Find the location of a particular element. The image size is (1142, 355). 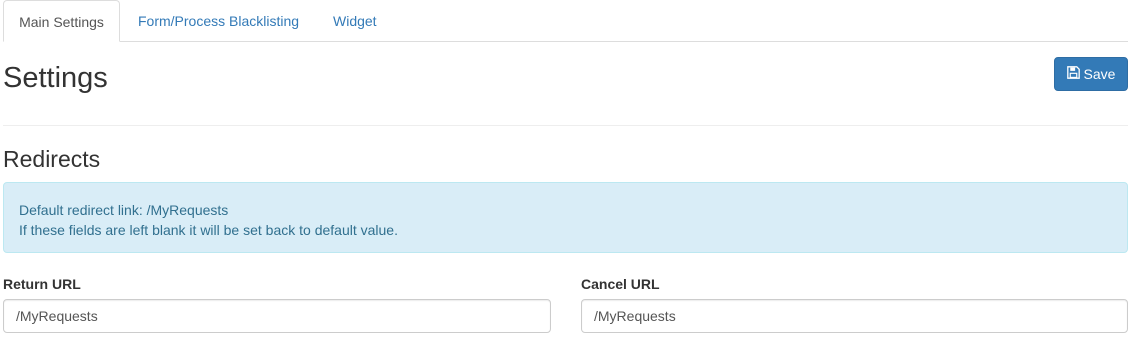

floppy-disk-icon is located at coordinates (1075, 74).